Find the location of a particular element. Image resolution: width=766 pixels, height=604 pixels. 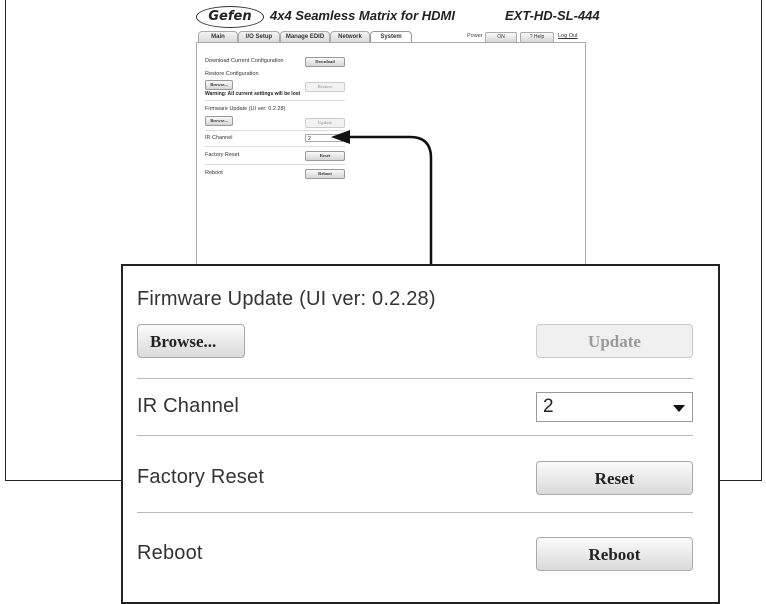

firmware-update-label: Firmware Update (UI ver: 0.2.28) is located at coordinates (286, 299).